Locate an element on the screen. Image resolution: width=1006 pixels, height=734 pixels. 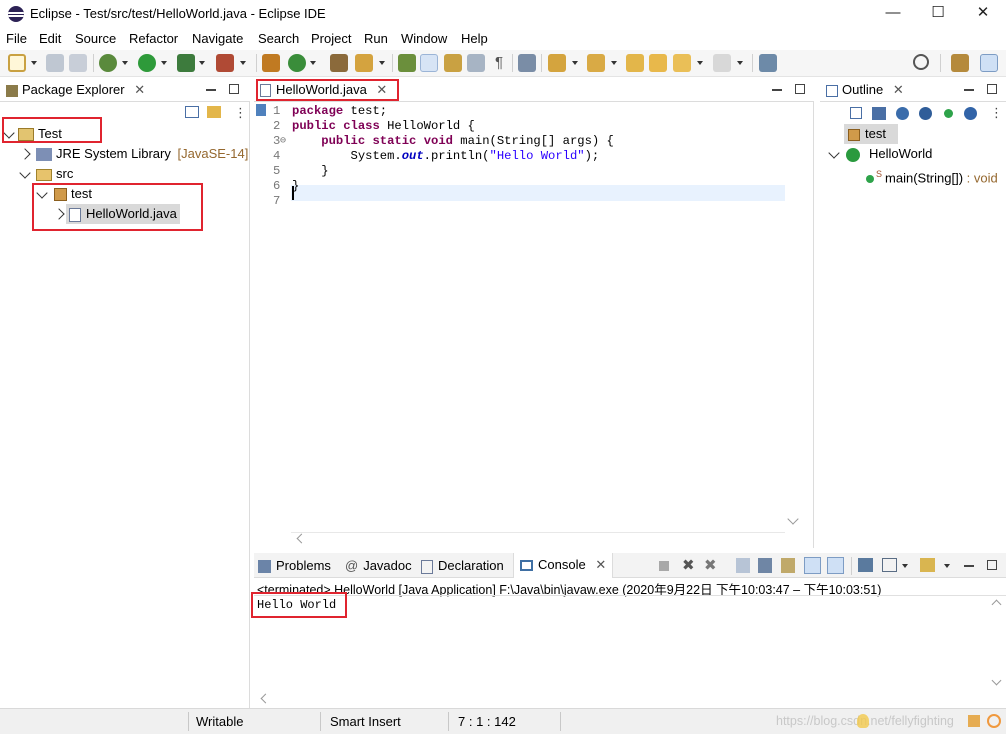
open-console-dropdown-arrow is located at coordinates (947, 566).